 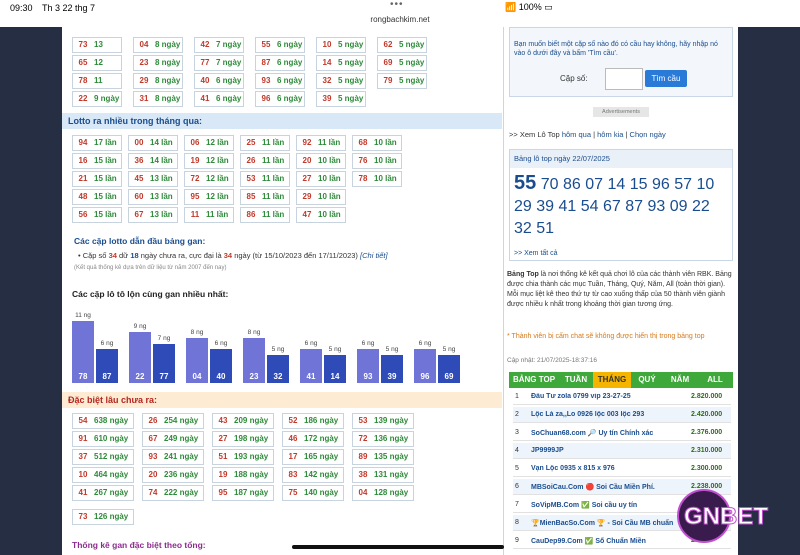 What do you see at coordinates (153, 215) in the screenshot?
I see `loto-cell: 67 13 lần` at bounding box center [153, 215].